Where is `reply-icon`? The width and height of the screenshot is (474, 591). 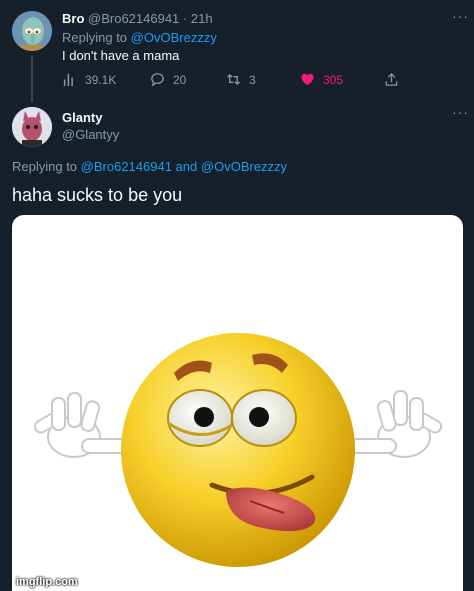 reply-icon is located at coordinates (157, 80).